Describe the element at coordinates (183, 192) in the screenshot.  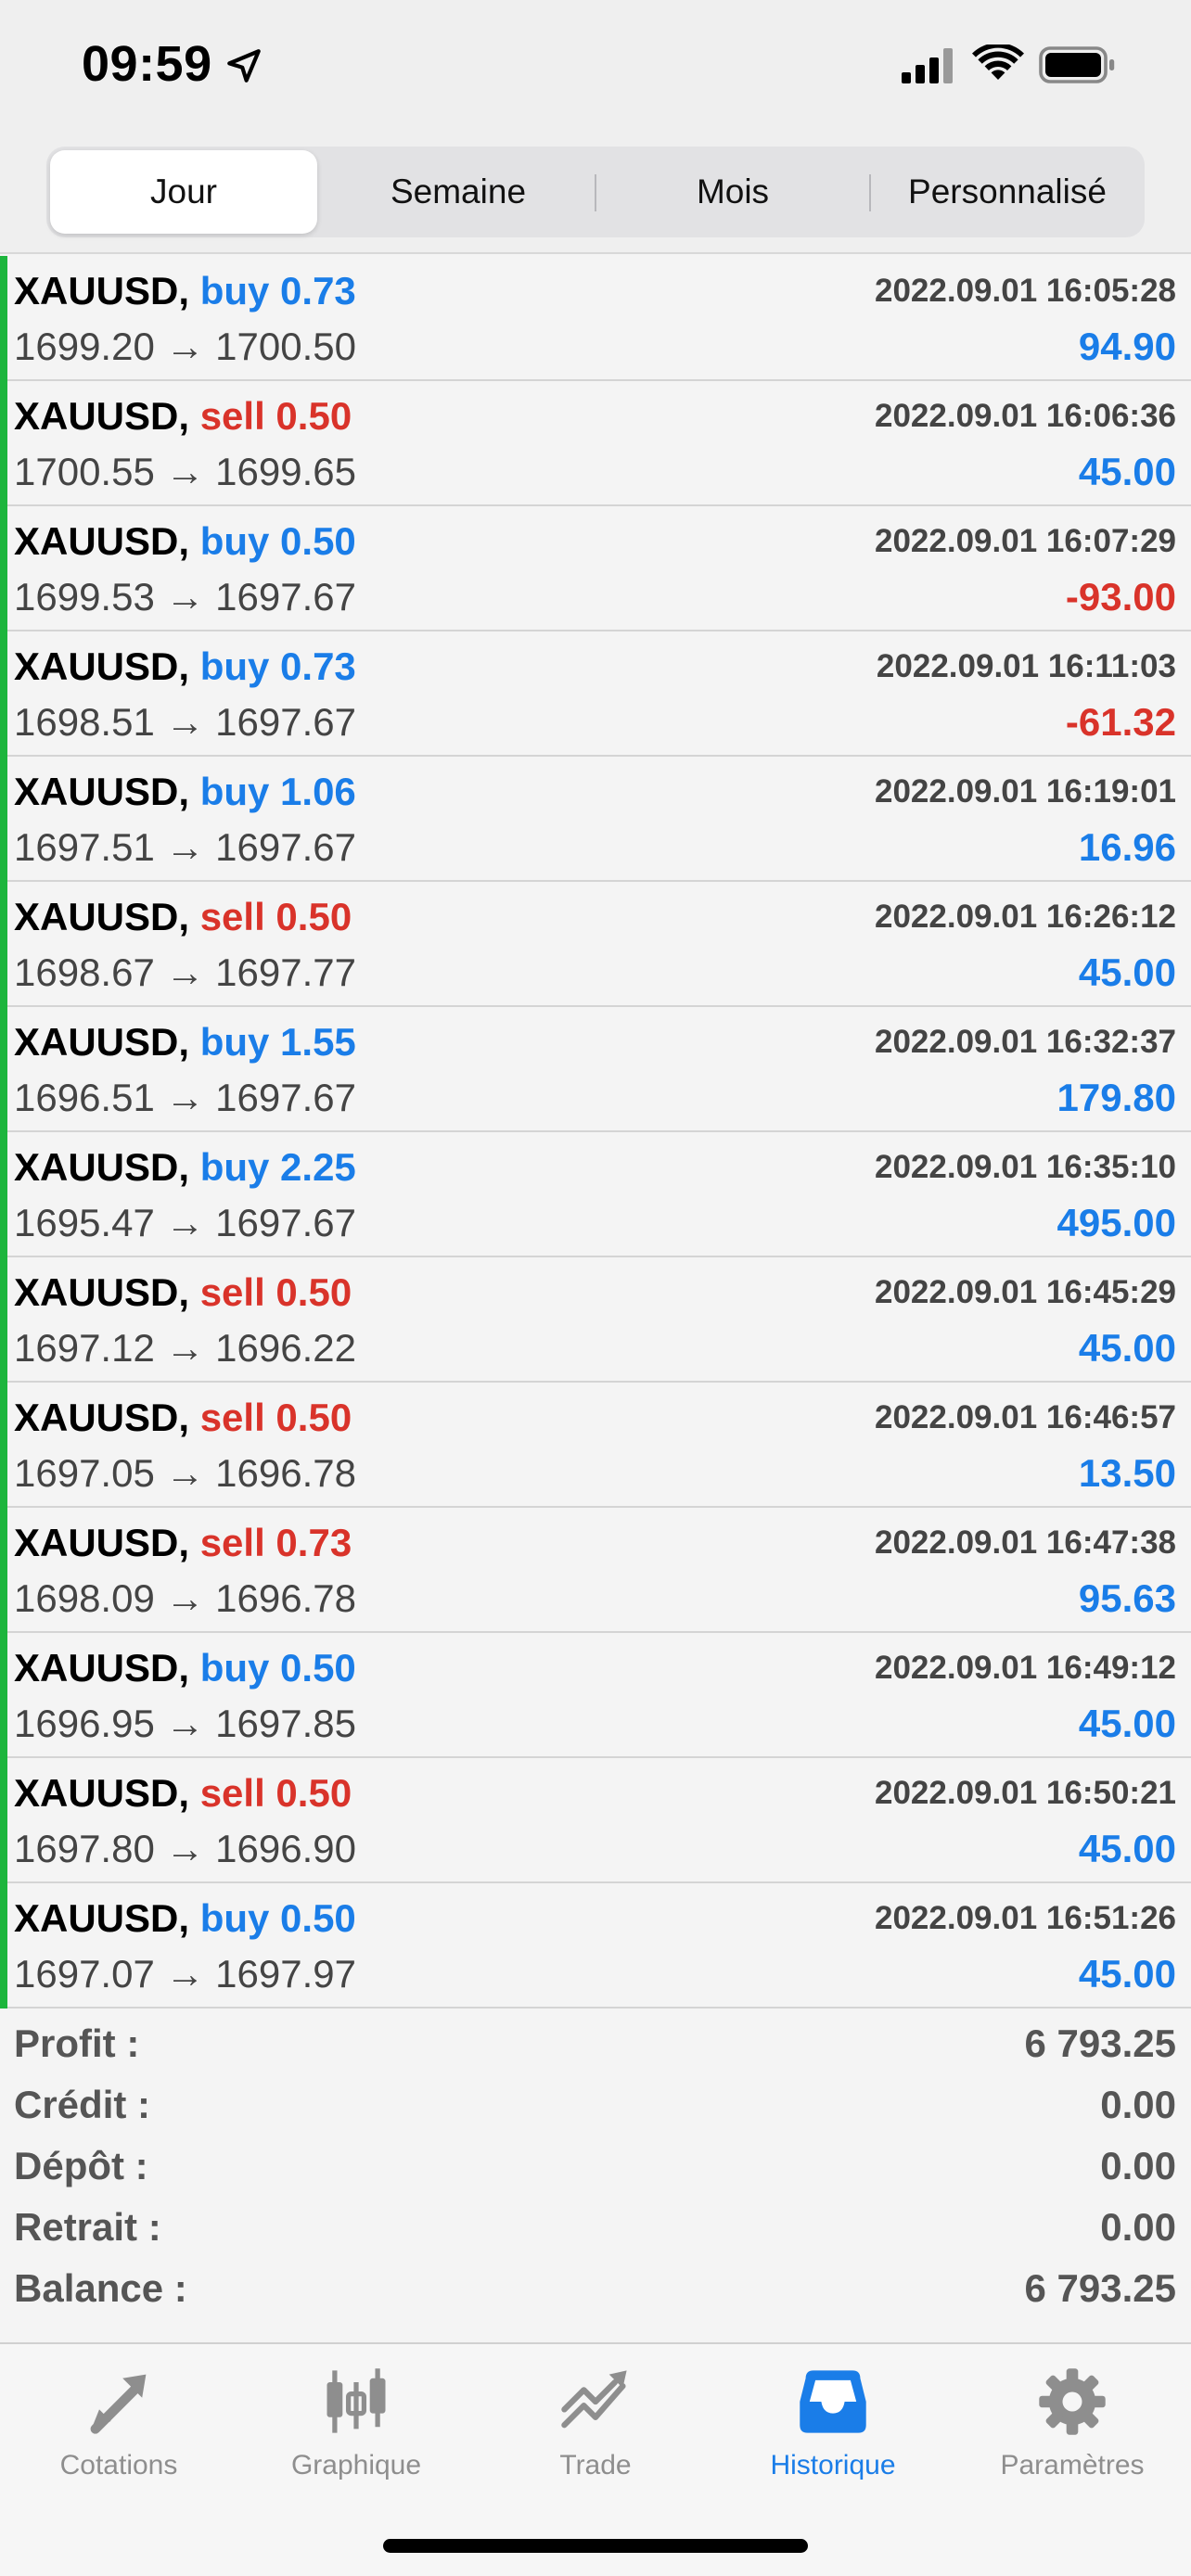
I see `segment-day: Jour` at that location.